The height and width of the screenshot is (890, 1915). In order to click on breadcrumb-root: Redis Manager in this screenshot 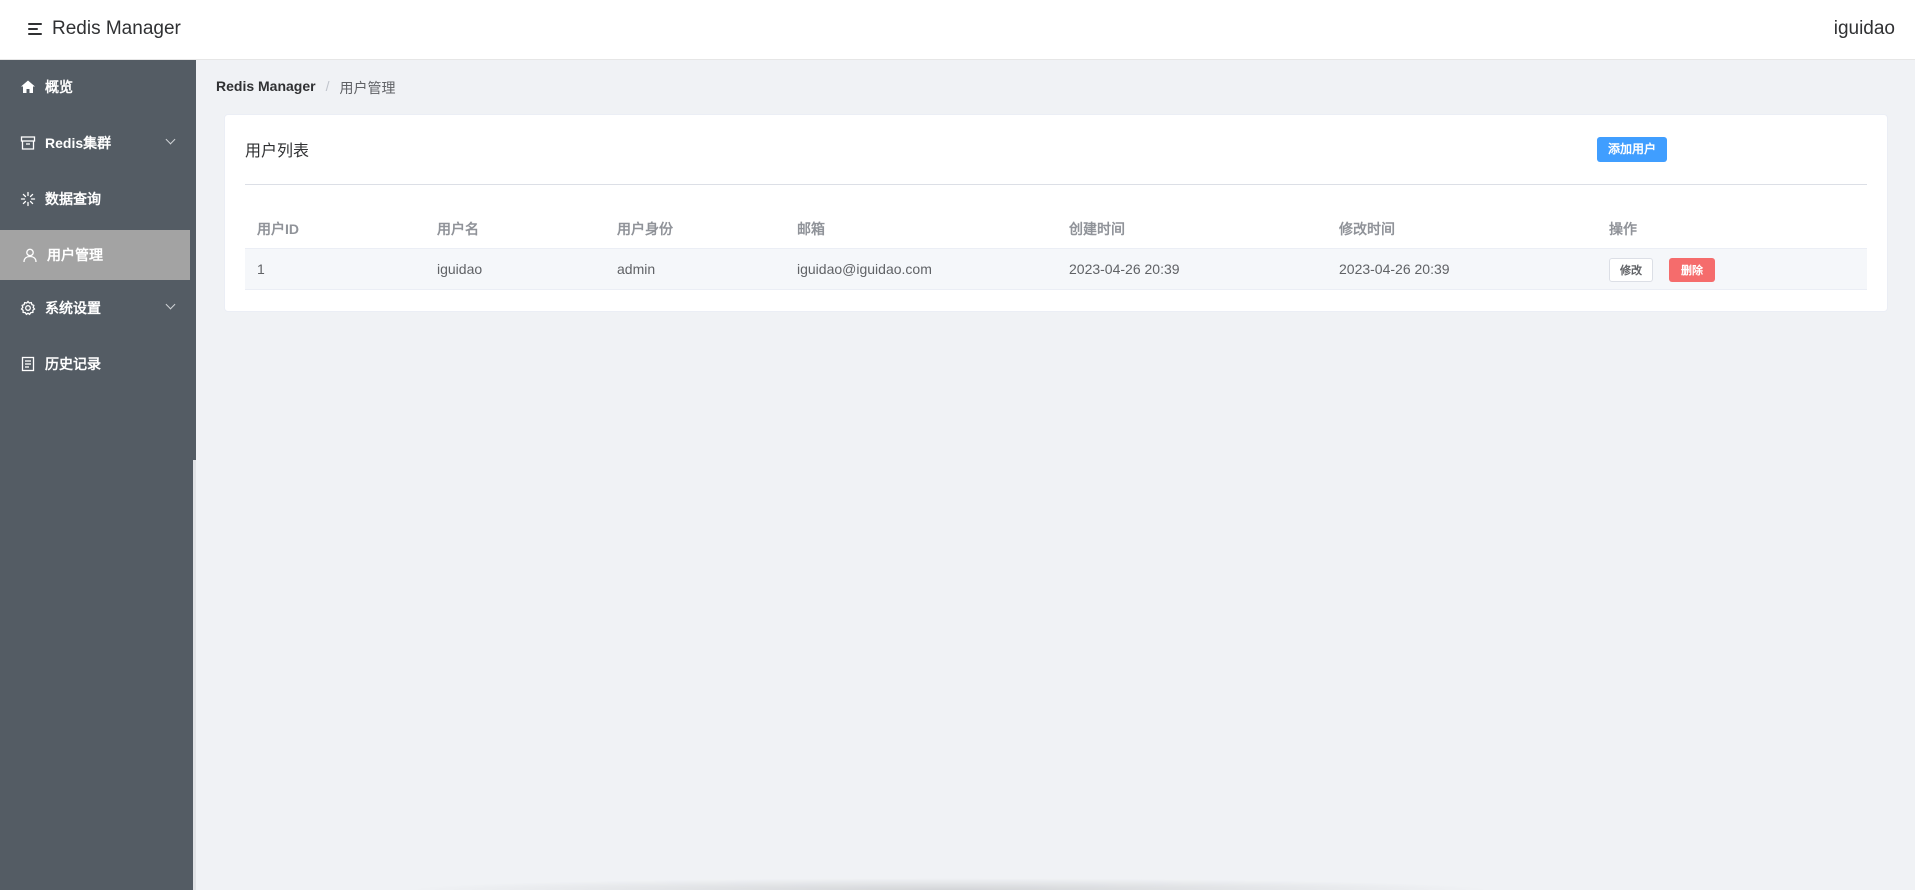, I will do `click(266, 88)`.